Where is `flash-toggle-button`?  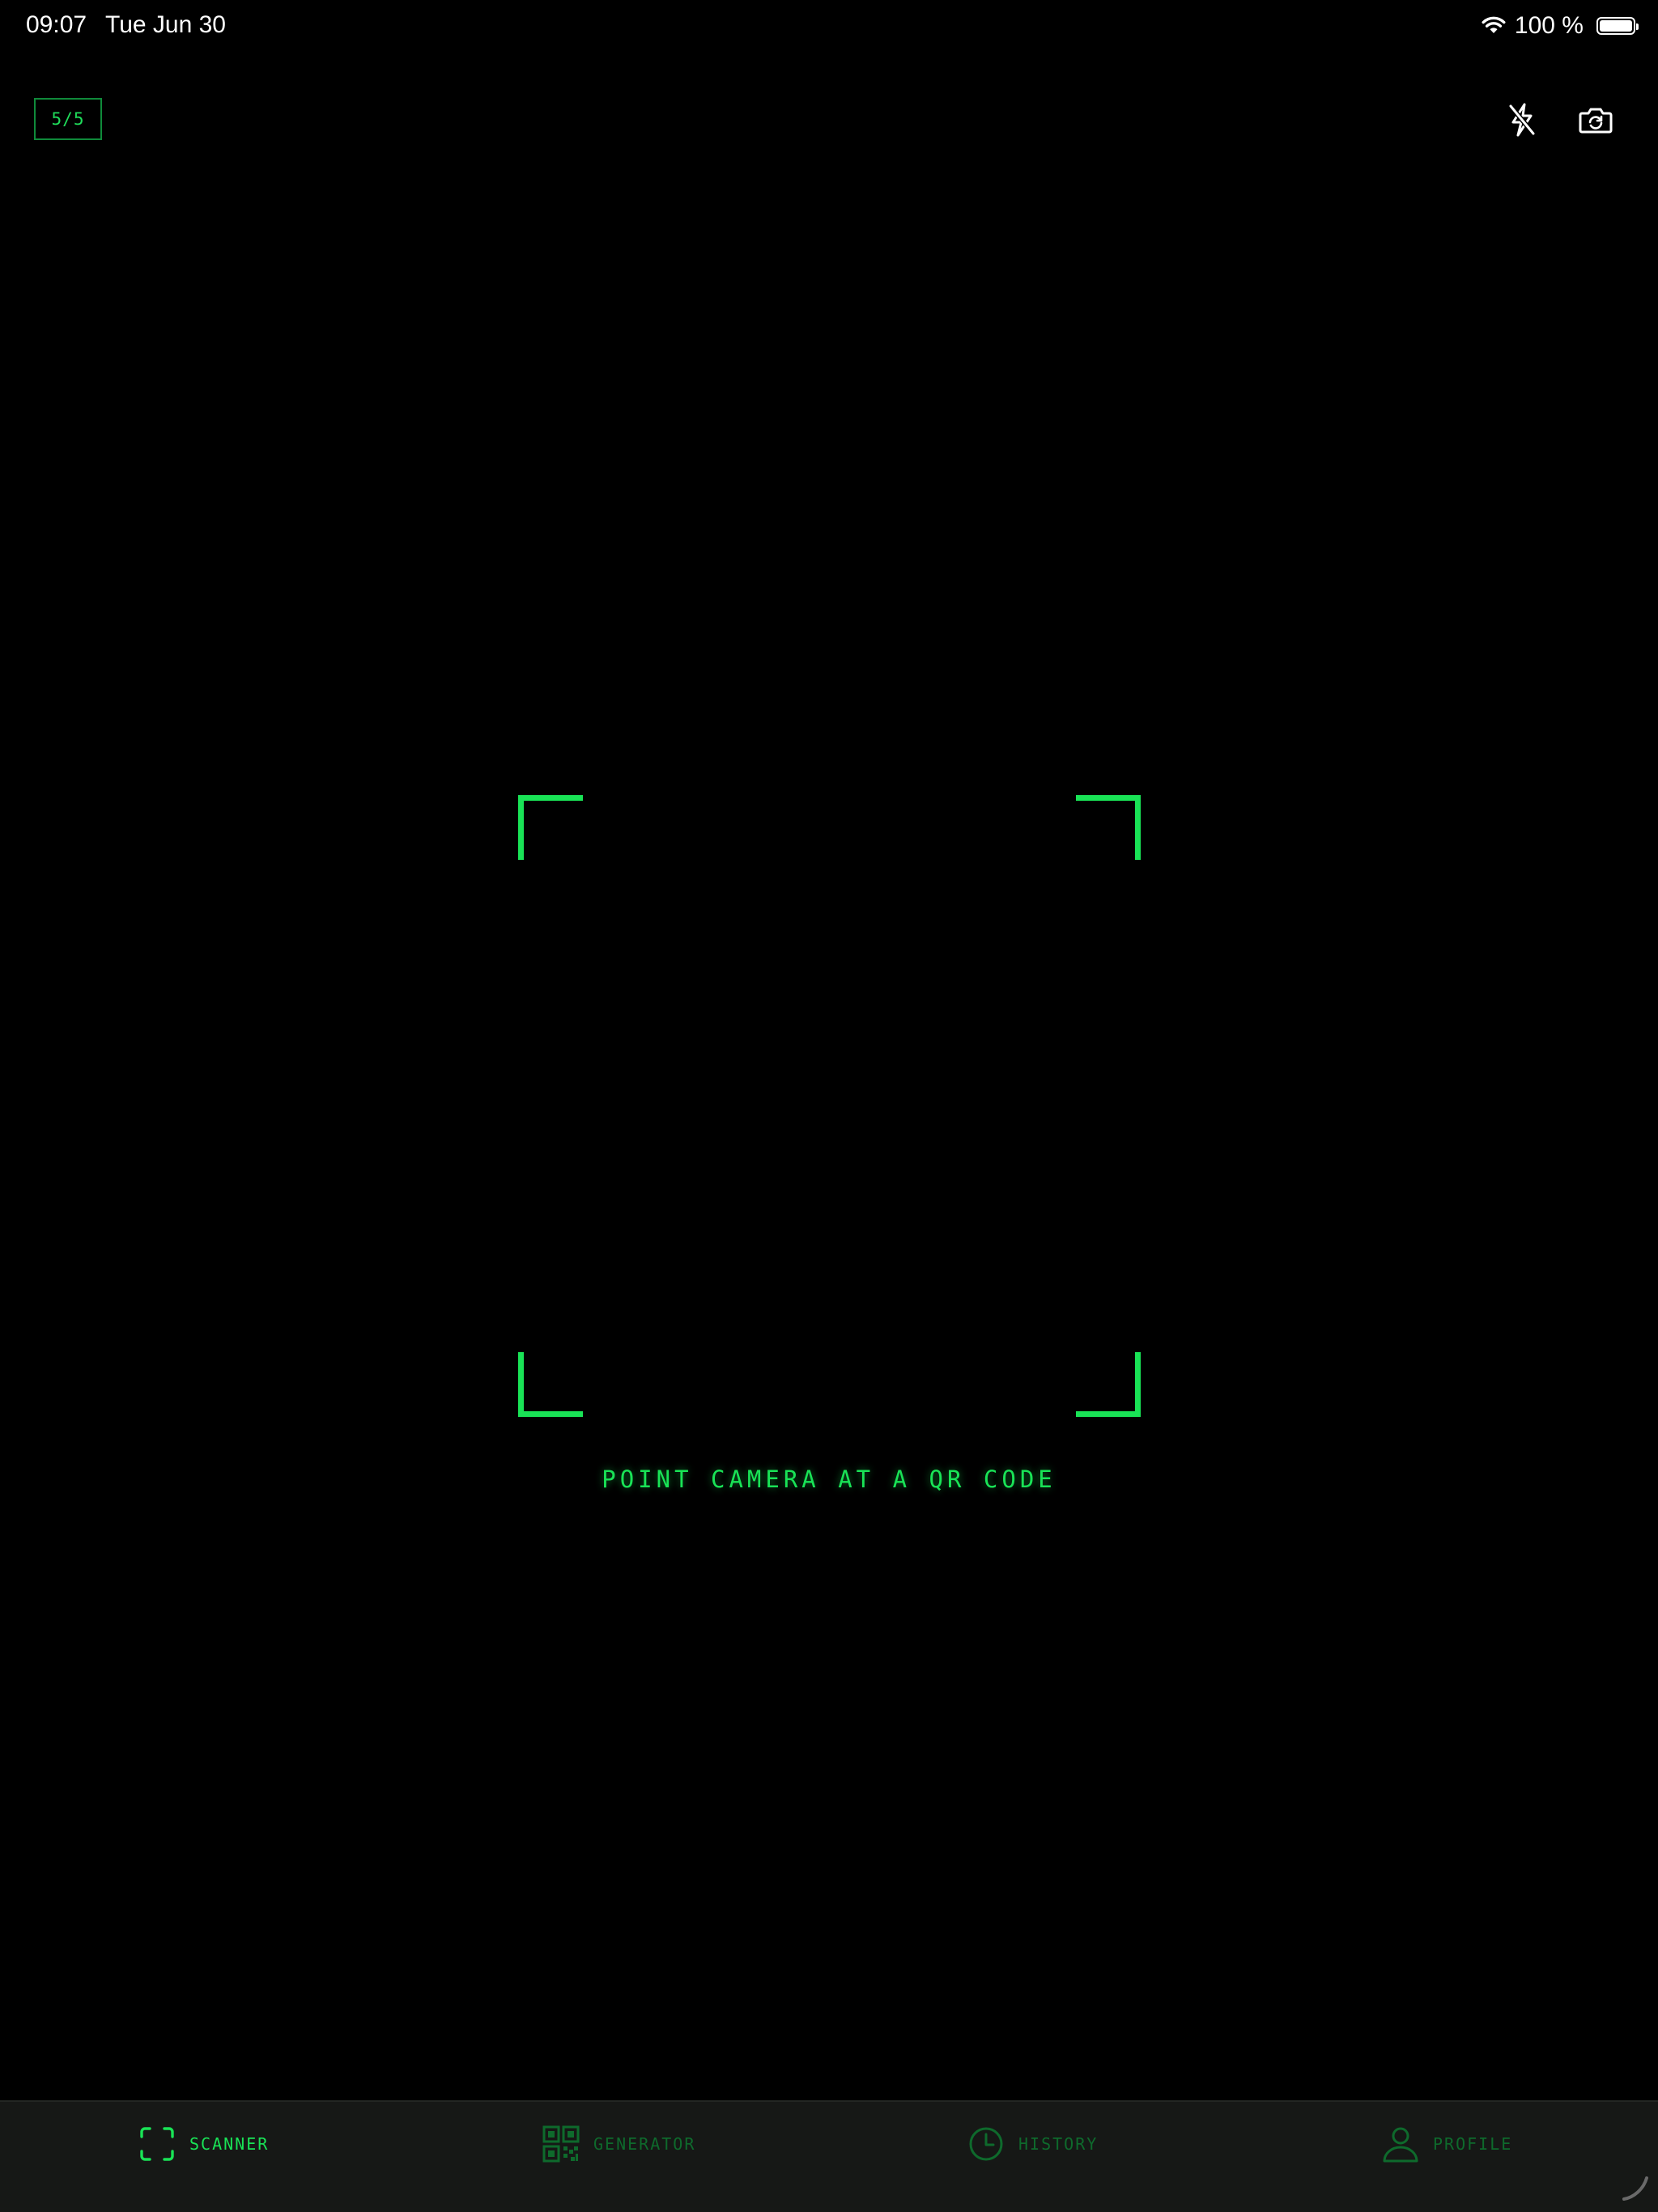 flash-toggle-button is located at coordinates (1522, 120).